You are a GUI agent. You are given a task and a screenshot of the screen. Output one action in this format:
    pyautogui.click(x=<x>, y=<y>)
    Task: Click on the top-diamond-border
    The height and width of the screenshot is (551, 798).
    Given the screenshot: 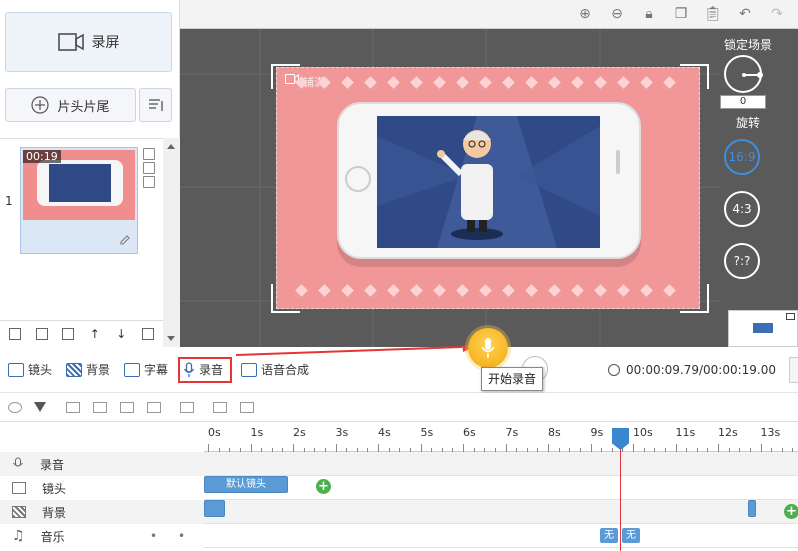 What is the action you would take?
    pyautogui.click(x=485, y=82)
    